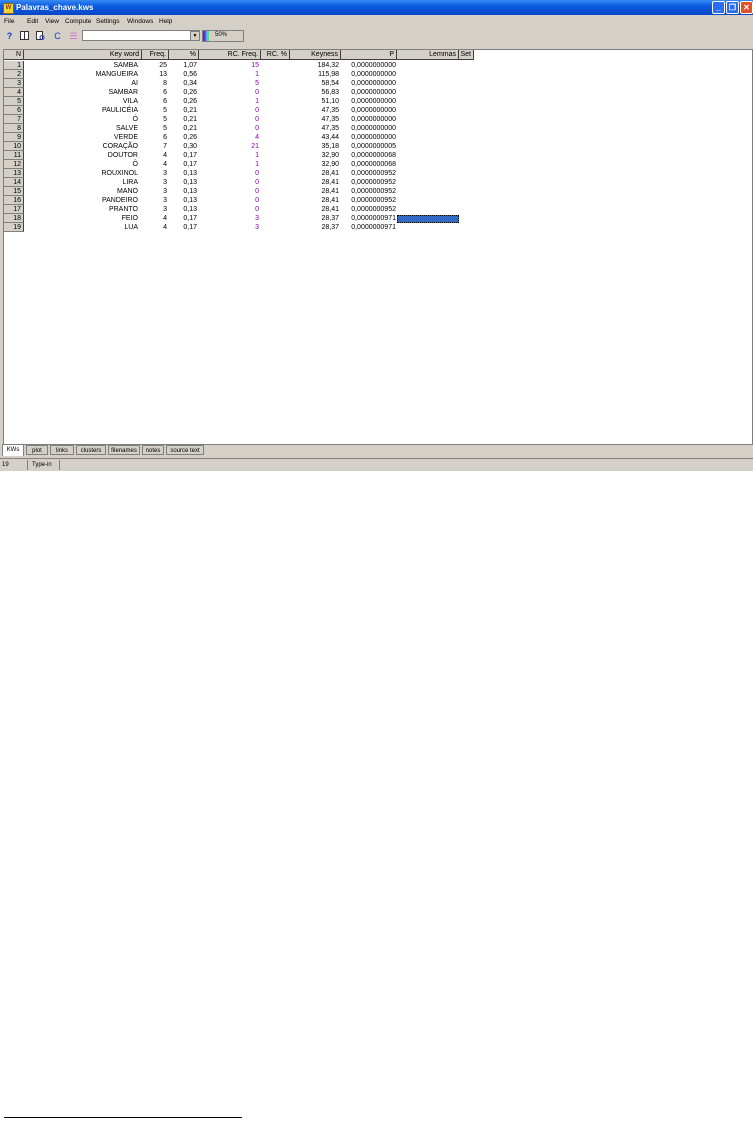  Describe the element at coordinates (14, 65) in the screenshot. I see `row-number-cell: 1` at that location.